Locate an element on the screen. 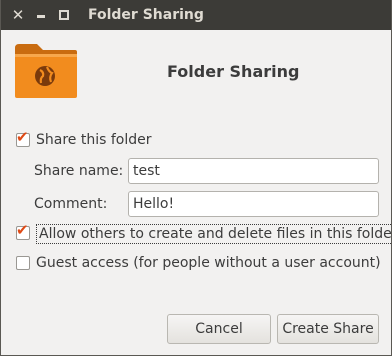  minimize-icon is located at coordinates (41, 15).